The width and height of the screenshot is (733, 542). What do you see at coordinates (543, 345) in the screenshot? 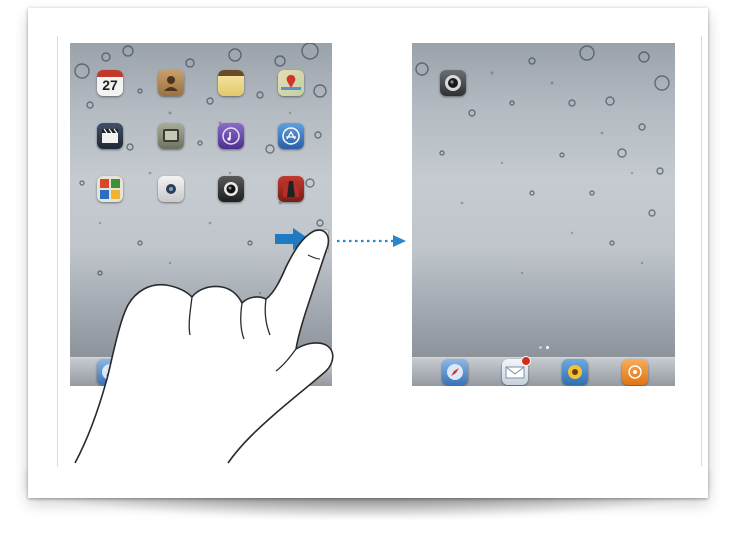
I see `page-indicator` at bounding box center [543, 345].